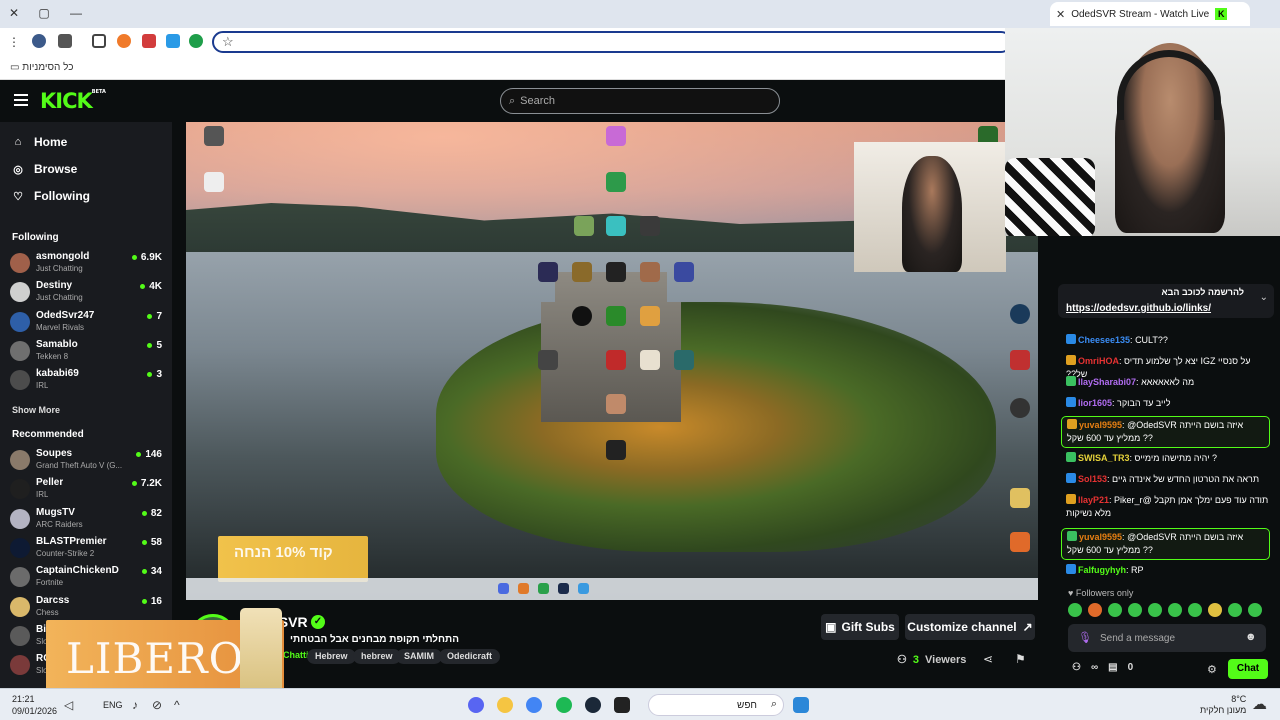 The image size is (1280, 720). I want to click on menu-dots-icon: ⋮, so click(15, 42).